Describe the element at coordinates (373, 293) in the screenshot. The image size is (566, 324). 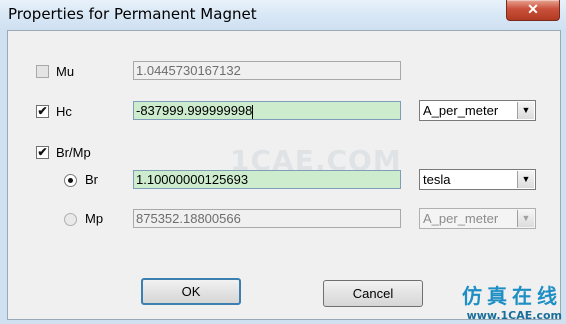
I see `cancel-button: Cancel` at that location.